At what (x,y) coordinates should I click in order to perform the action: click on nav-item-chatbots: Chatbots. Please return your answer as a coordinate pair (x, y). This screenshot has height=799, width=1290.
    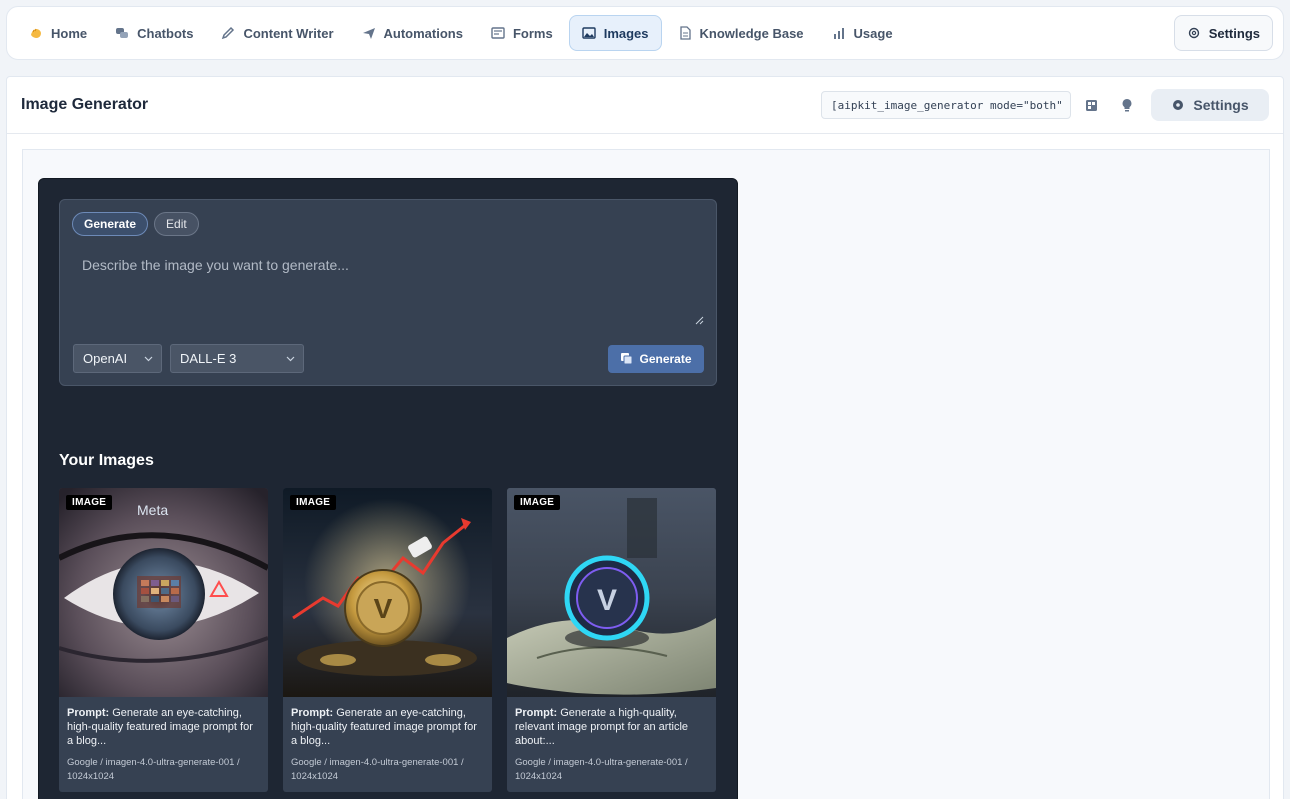
    Looking at the image, I should click on (154, 33).